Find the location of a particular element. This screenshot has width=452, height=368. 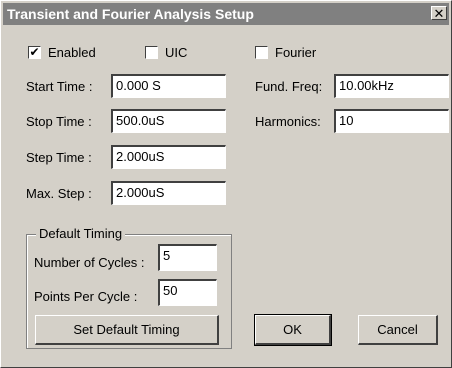

stop-time-input: 500.0uS is located at coordinates (168, 121).